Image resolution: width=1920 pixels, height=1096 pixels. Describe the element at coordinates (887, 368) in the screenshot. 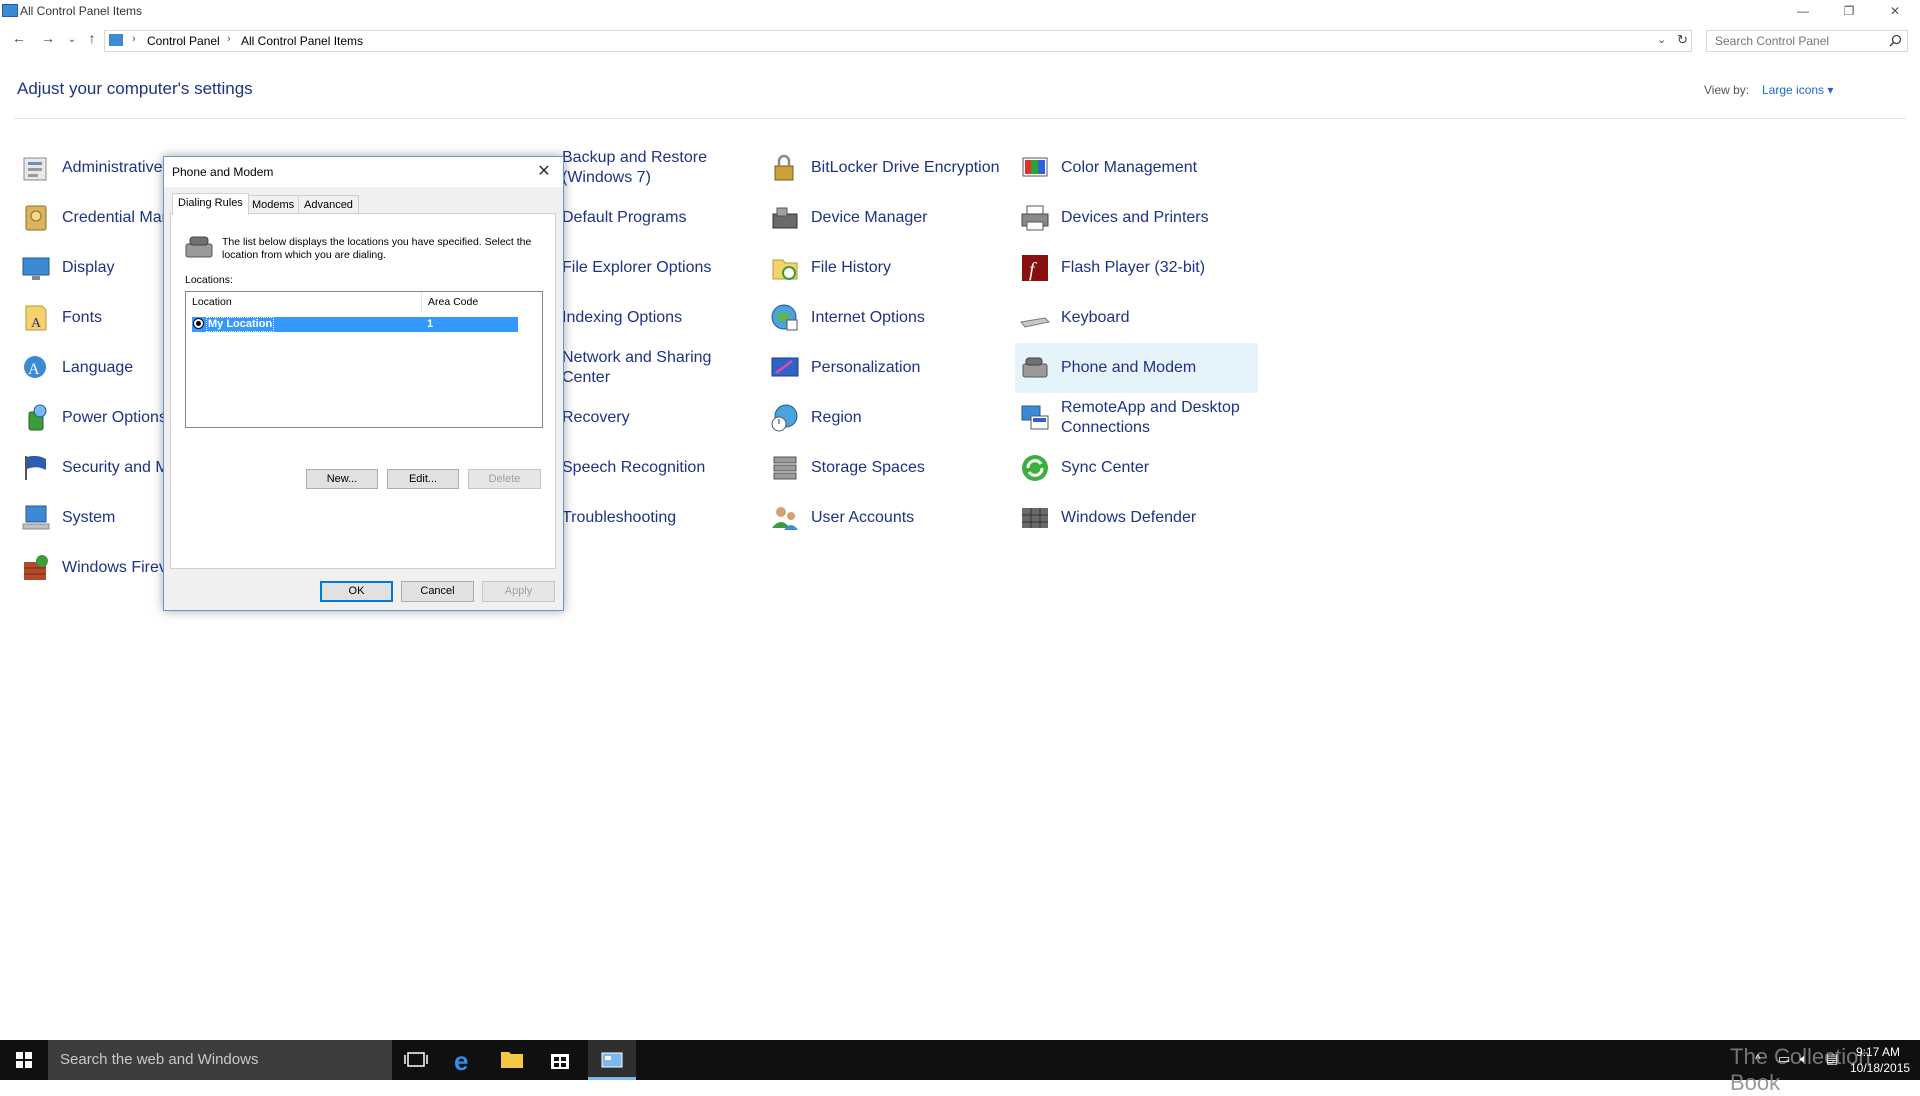

I see `cp-item-personalization: Personalization` at that location.